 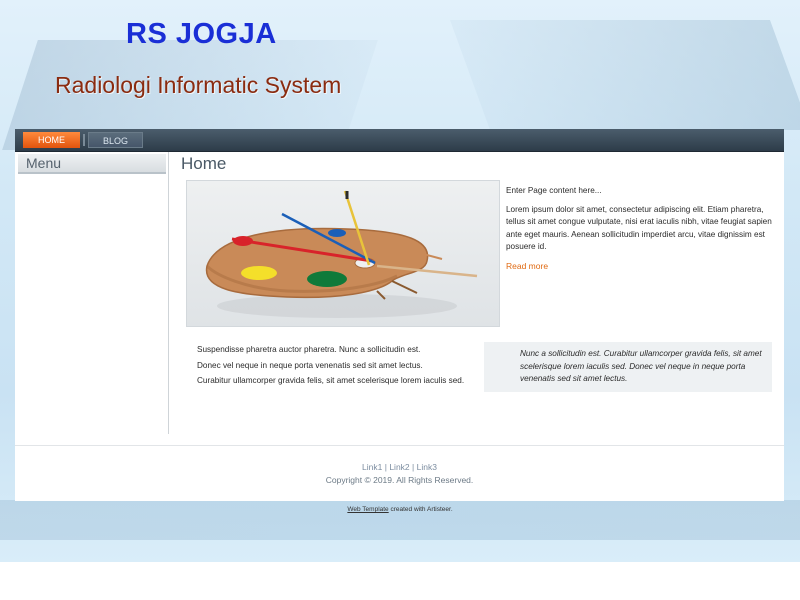 What do you see at coordinates (399, 140) in the screenshot?
I see `top-nav: HOME BLOG` at bounding box center [399, 140].